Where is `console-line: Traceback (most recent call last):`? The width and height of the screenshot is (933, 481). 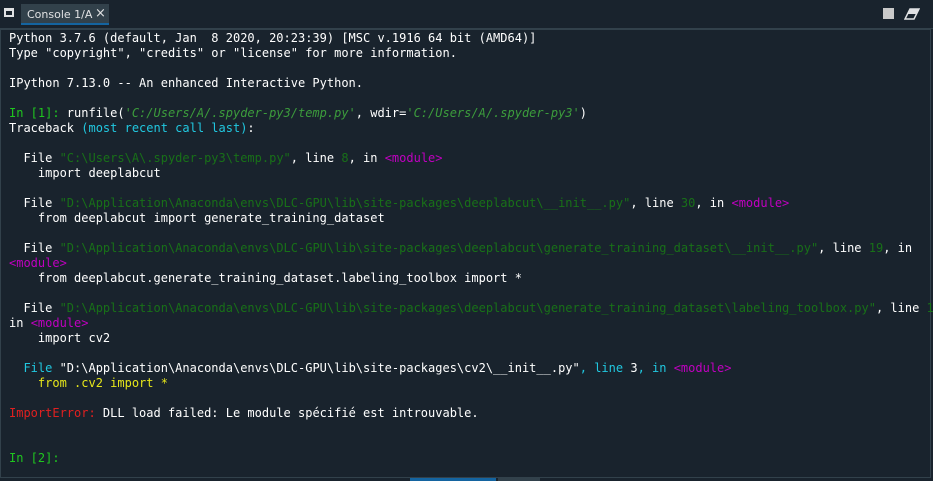
console-line: Traceback (most recent call last): is located at coordinates (471, 128).